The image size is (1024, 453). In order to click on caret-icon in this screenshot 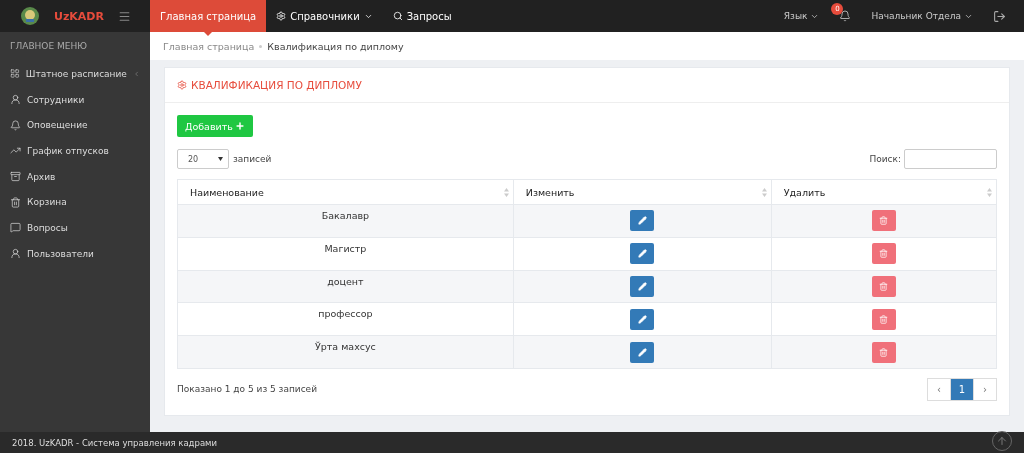, I will do `click(220, 159)`.